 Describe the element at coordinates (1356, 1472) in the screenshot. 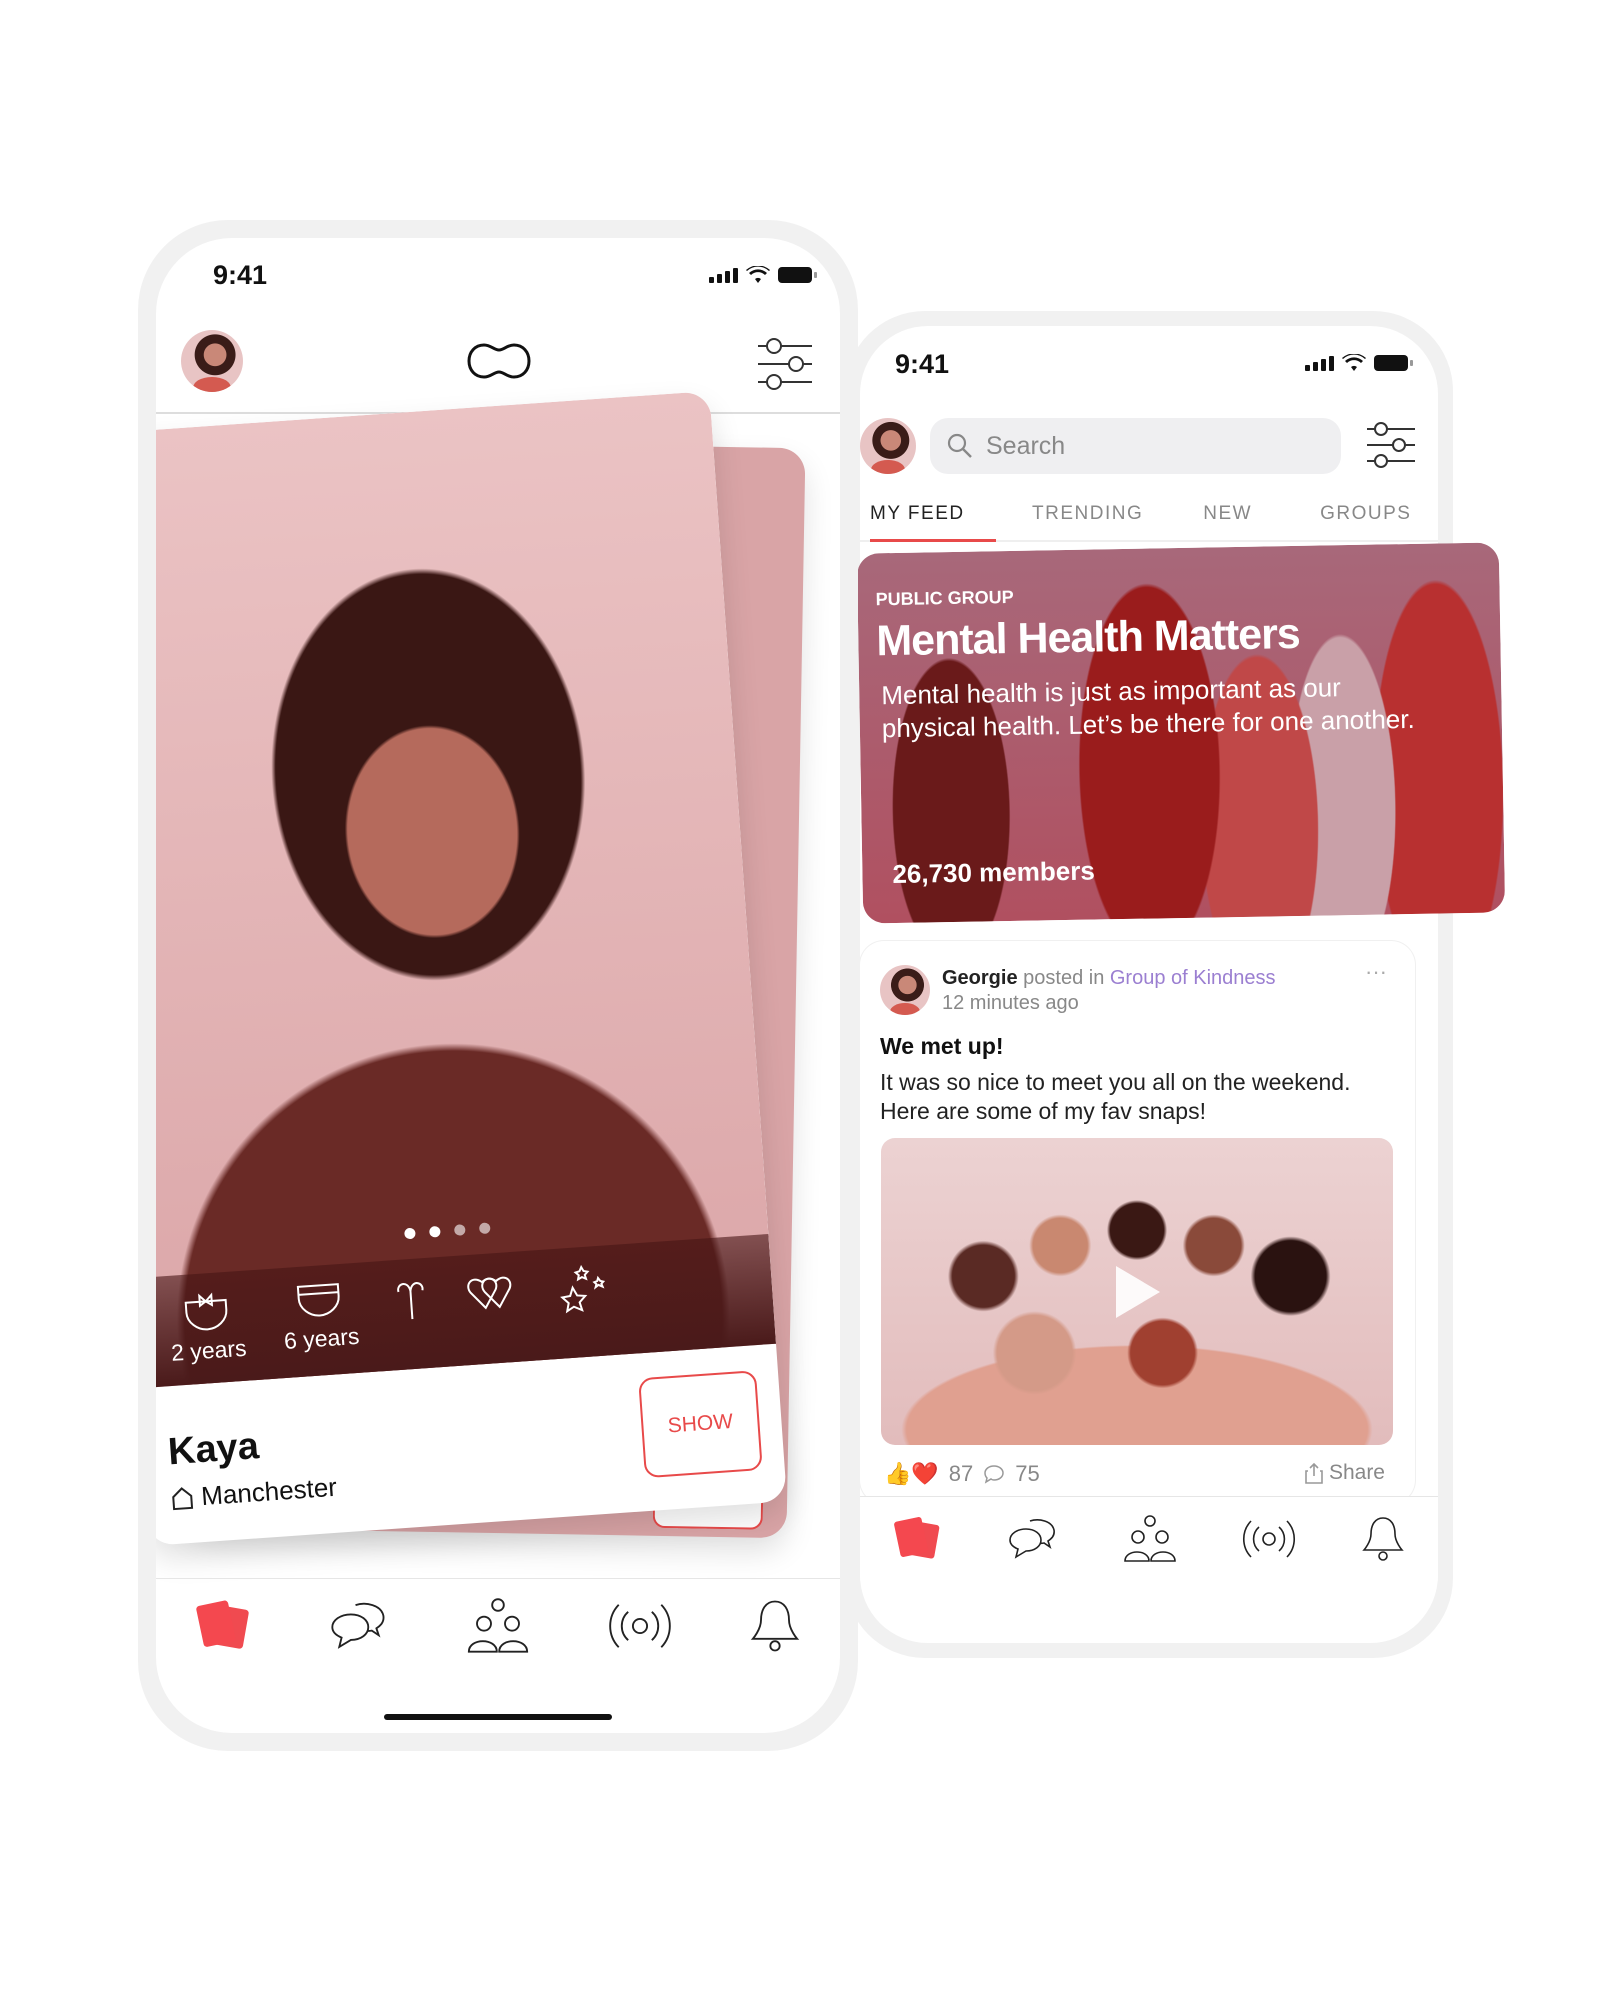

I see `share-label: Share` at that location.